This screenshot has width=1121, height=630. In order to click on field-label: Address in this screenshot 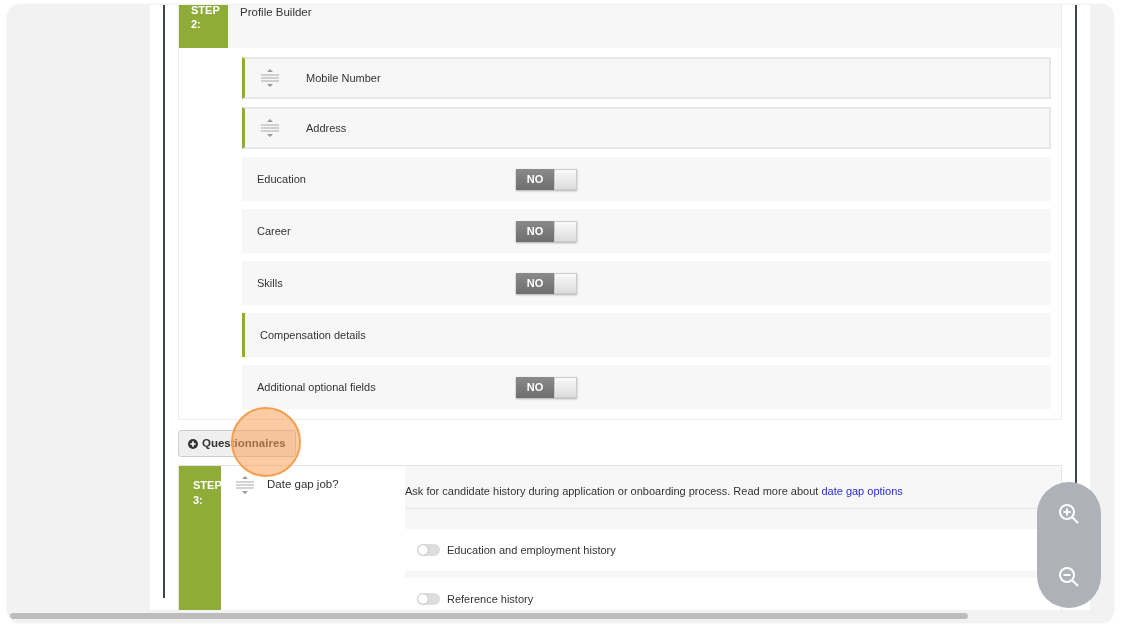, I will do `click(326, 128)`.